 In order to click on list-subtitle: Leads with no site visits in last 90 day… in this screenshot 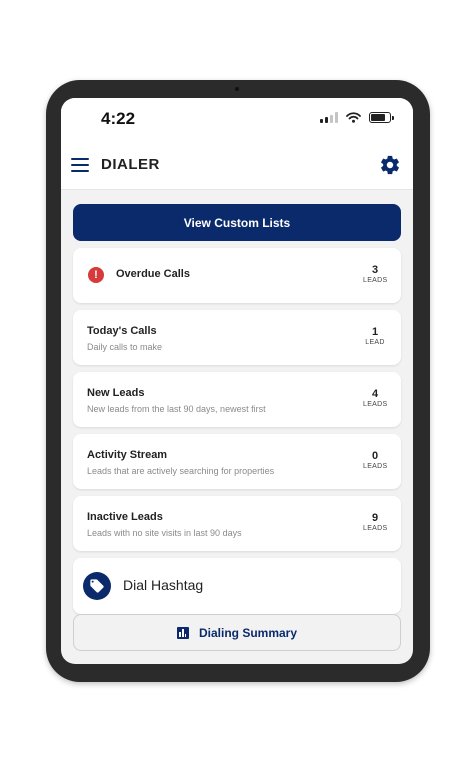, I will do `click(164, 533)`.